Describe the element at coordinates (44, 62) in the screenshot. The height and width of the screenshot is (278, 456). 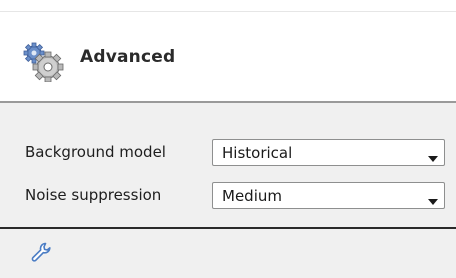
I see `gear-icon` at that location.